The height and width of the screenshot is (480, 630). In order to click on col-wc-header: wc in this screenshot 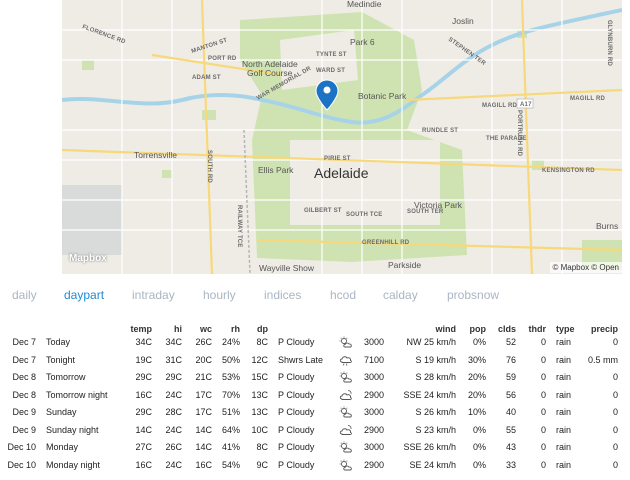, I will do `click(205, 329)`.